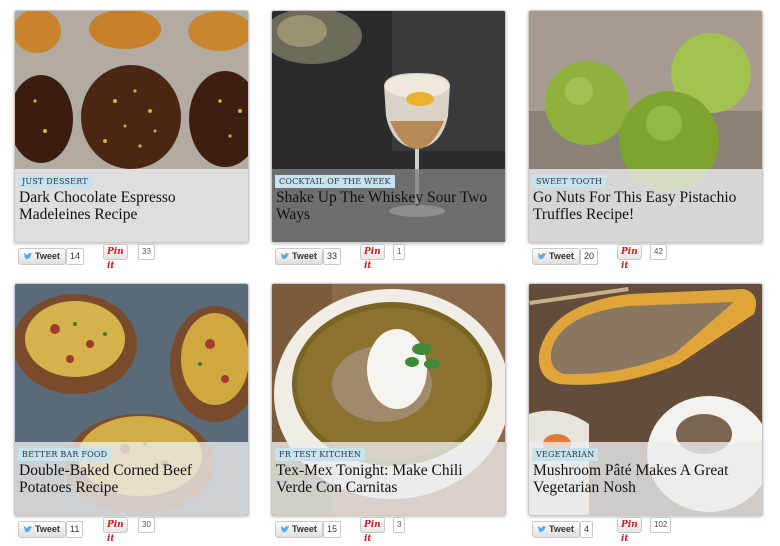  What do you see at coordinates (332, 256) in the screenshot?
I see `tweet-count: 33` at bounding box center [332, 256].